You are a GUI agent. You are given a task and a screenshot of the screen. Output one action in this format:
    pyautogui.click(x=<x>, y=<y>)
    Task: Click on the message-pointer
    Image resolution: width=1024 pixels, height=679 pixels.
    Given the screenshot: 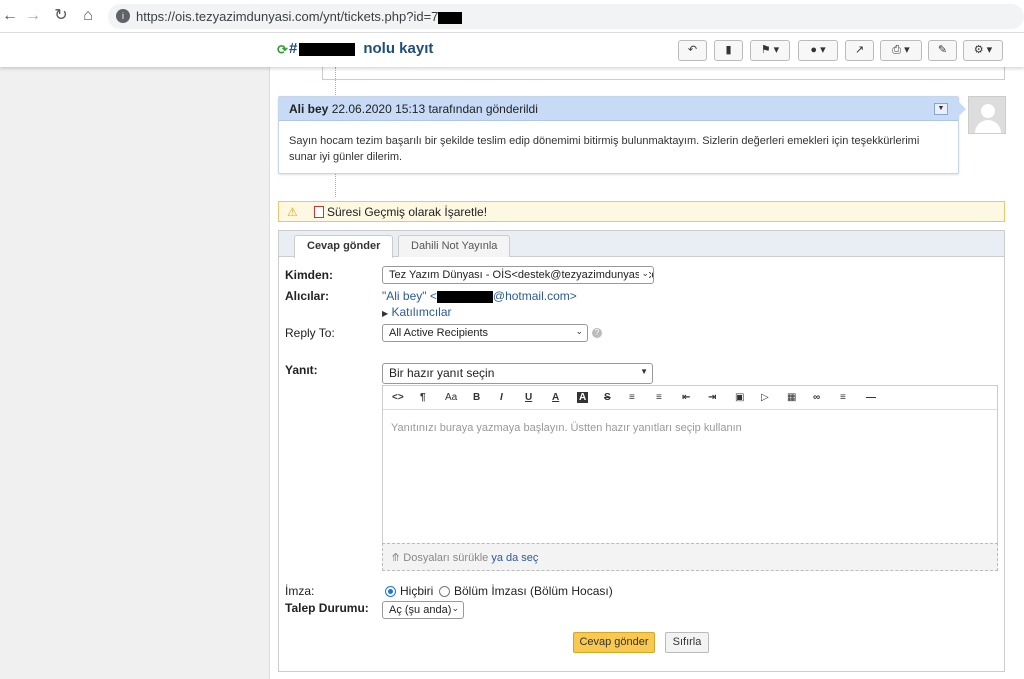 What is the action you would take?
    pyautogui.click(x=962, y=109)
    